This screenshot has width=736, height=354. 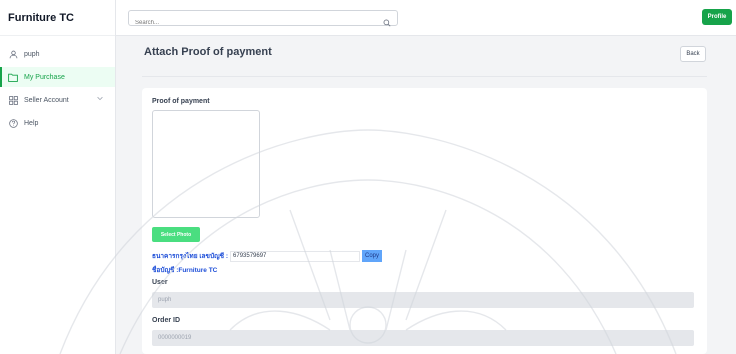 What do you see at coordinates (717, 17) in the screenshot?
I see `profile-button: Profile` at bounding box center [717, 17].